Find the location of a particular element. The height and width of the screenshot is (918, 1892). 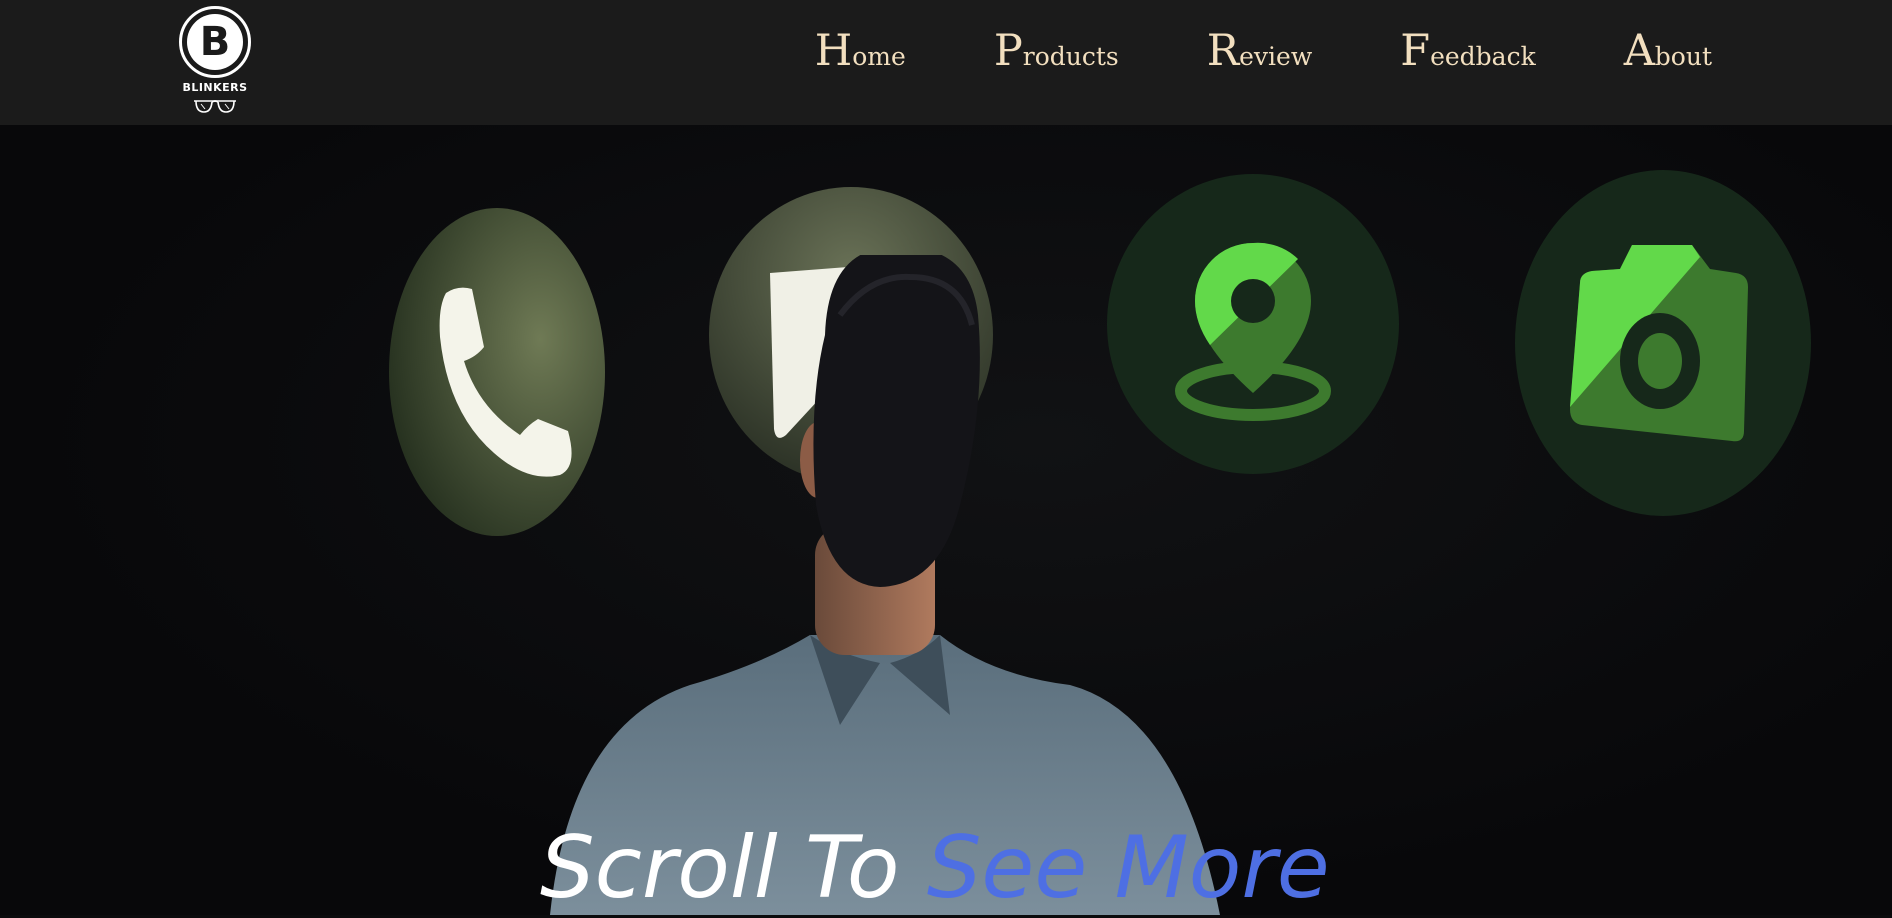

scroll-prompt-part2: See More is located at coordinates (1128, 868).